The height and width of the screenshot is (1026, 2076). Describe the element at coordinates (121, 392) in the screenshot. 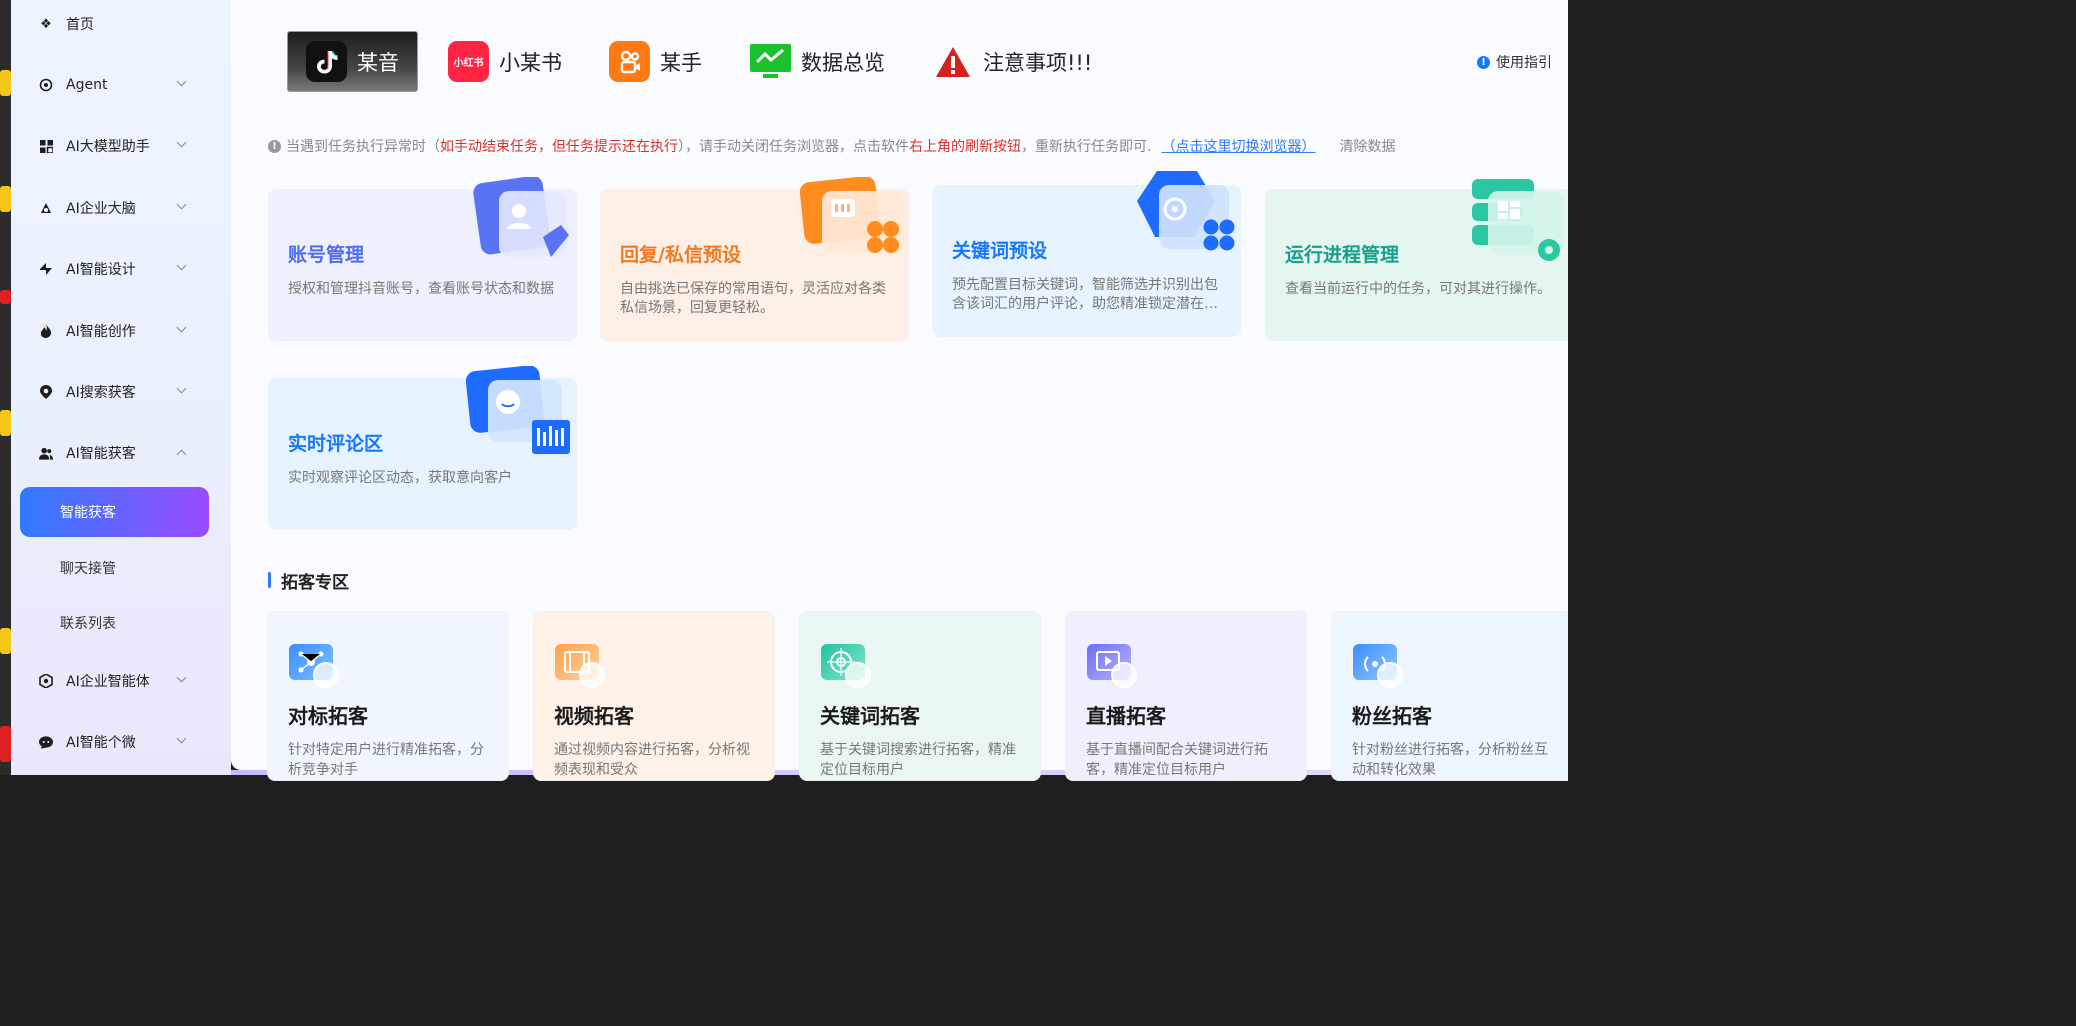

I see `sidebar-item-ai-search-leads: AI搜索获客` at that location.